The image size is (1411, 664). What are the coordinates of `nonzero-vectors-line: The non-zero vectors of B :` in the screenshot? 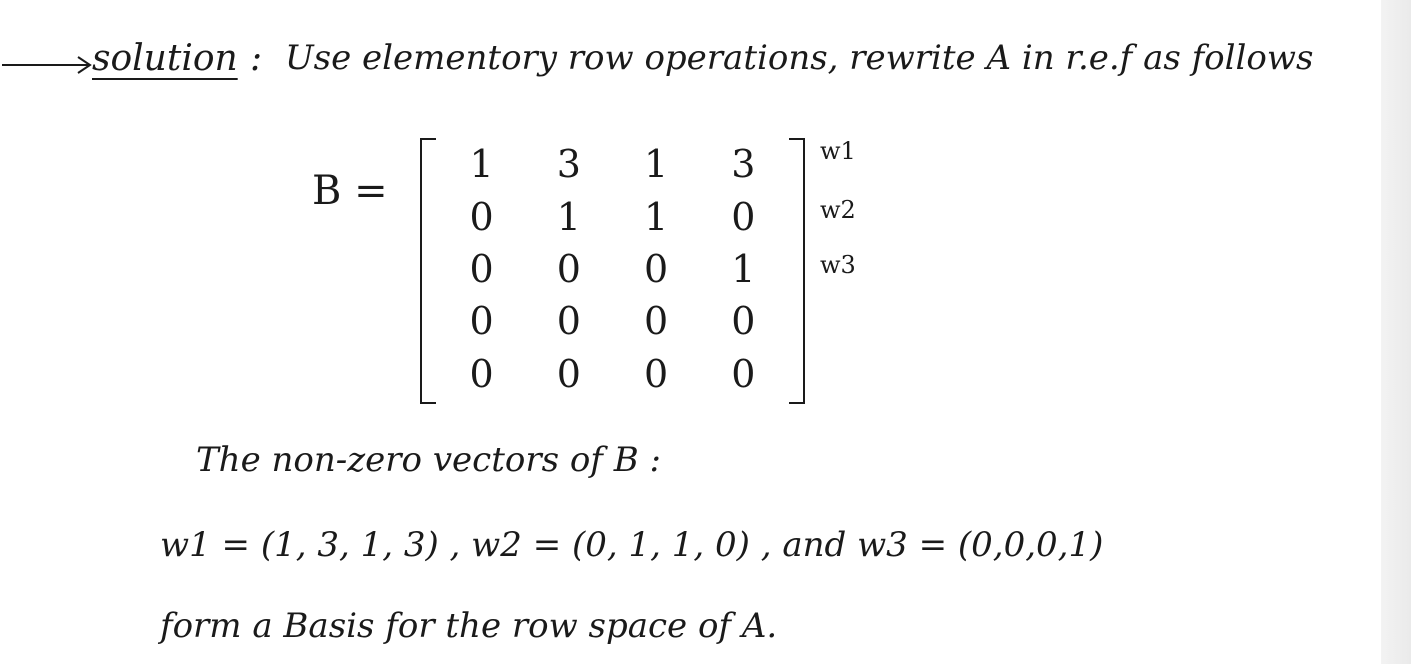 It's located at (428, 460).